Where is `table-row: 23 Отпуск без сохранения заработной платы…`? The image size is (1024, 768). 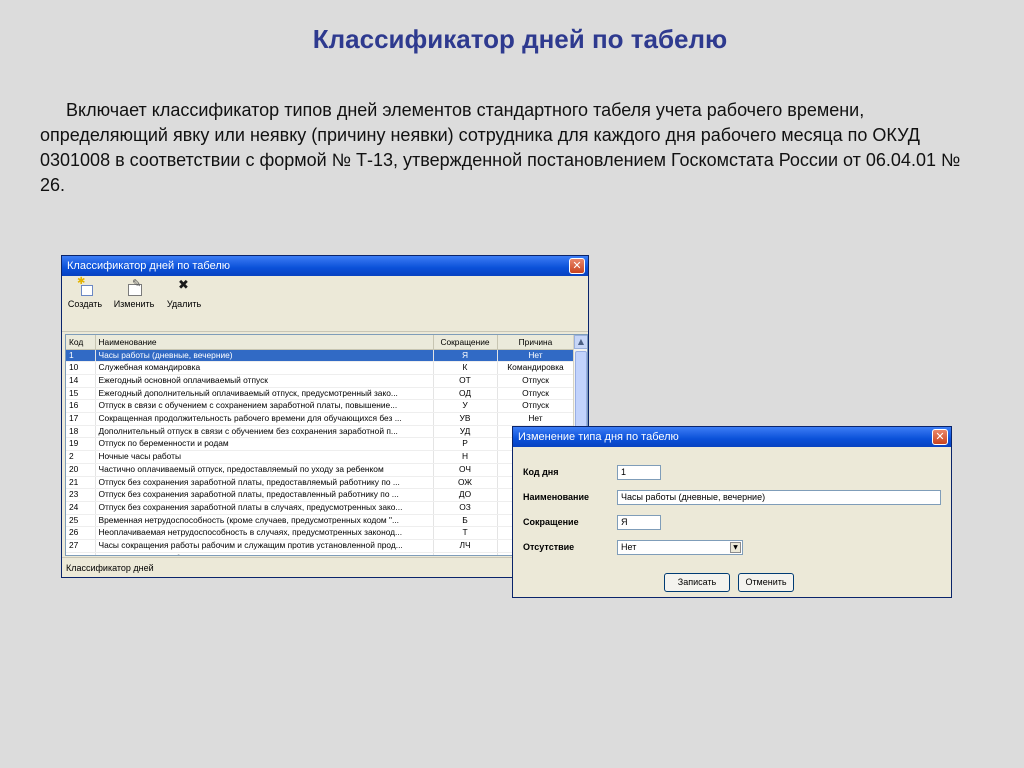
table-row: 23 Отпуск без сохранения заработной платы… is located at coordinates (320, 495).